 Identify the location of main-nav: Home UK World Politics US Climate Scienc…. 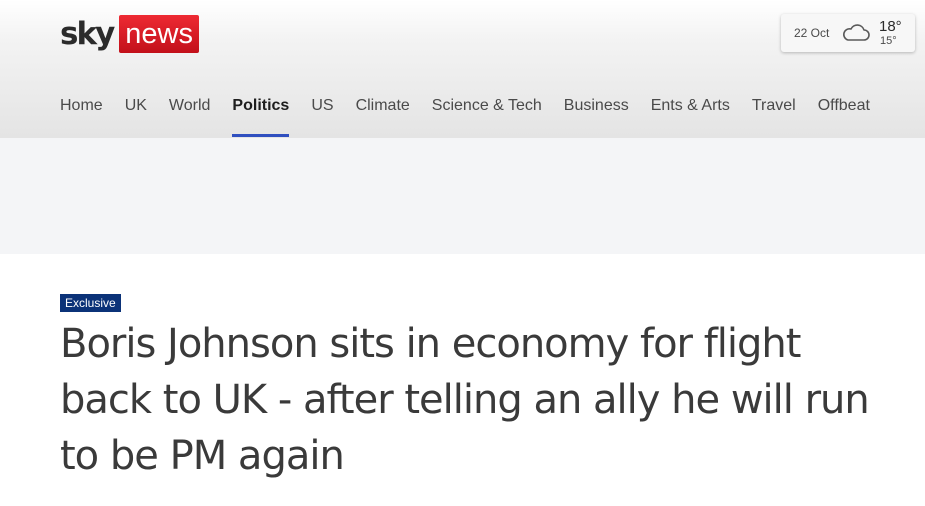
(476, 111).